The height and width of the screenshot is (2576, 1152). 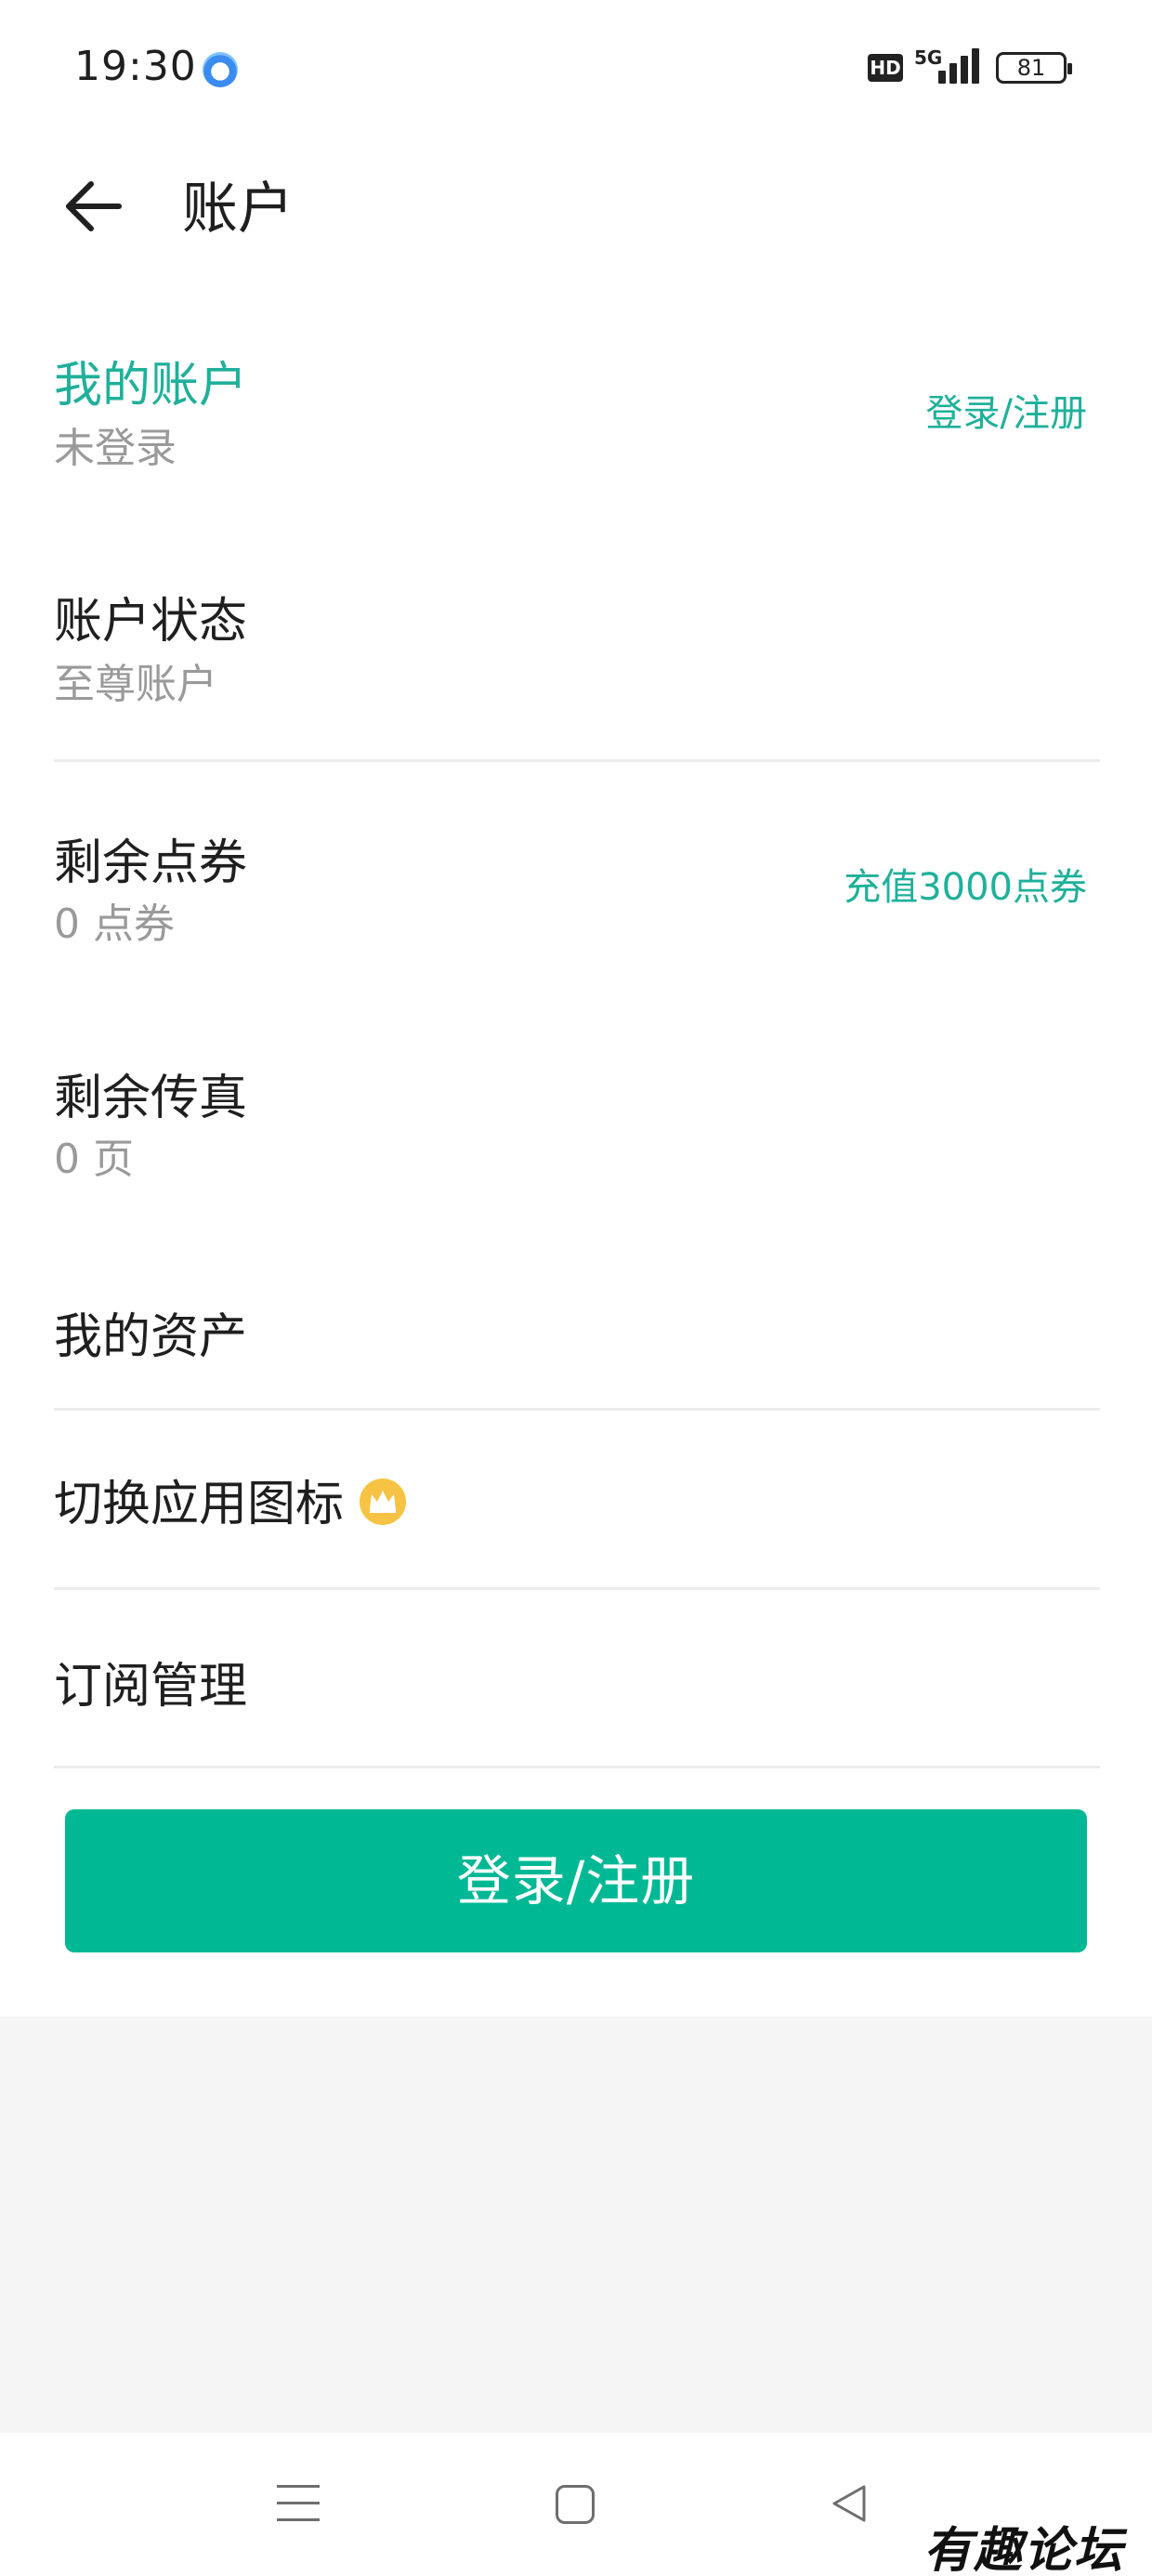 What do you see at coordinates (1006, 410) in the screenshot?
I see `login-register-link: 登录/注册` at bounding box center [1006, 410].